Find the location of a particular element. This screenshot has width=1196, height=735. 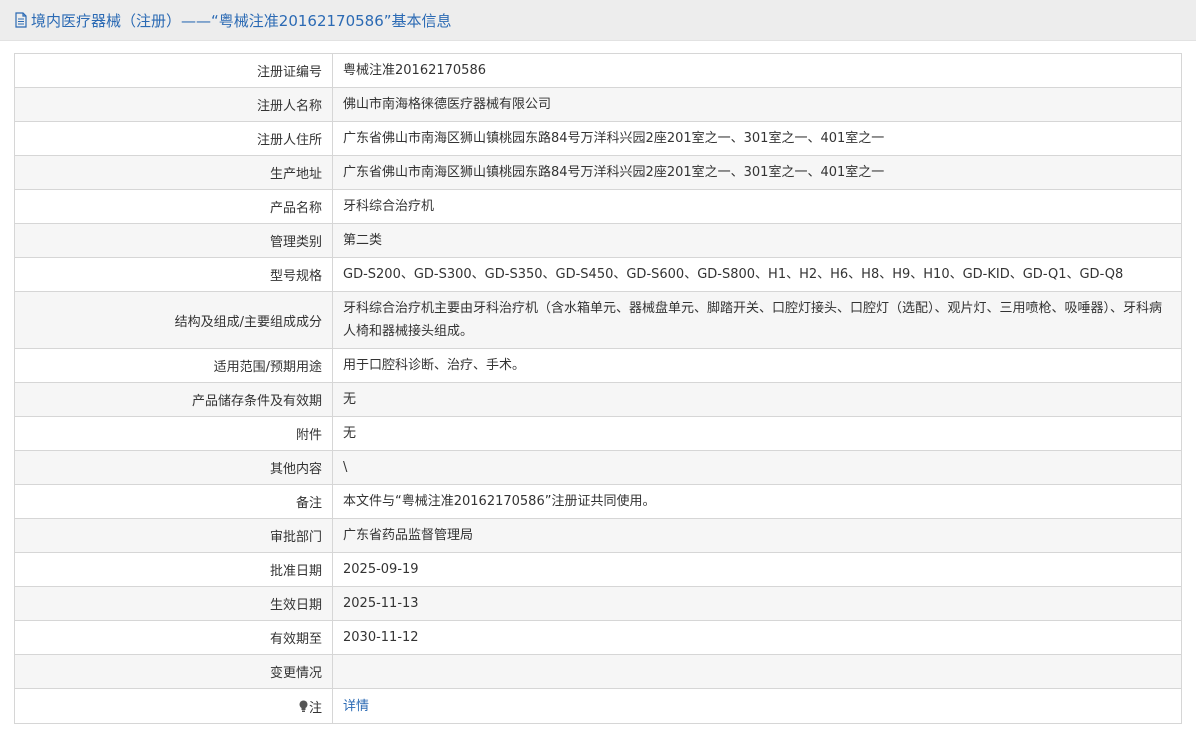

row-label: 注册人名称 is located at coordinates (174, 104).